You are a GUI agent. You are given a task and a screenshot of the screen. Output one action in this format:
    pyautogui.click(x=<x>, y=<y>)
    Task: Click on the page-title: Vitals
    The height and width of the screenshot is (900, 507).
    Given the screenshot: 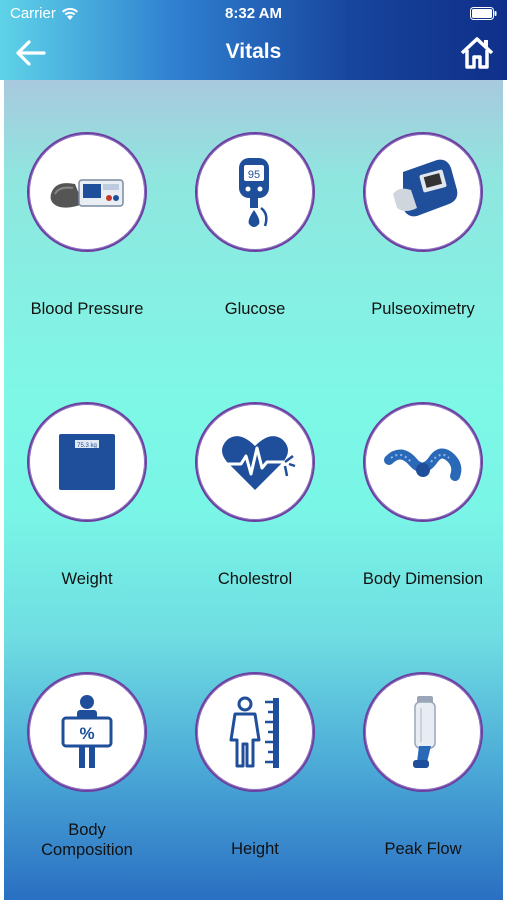 What is the action you would take?
    pyautogui.click(x=253, y=51)
    